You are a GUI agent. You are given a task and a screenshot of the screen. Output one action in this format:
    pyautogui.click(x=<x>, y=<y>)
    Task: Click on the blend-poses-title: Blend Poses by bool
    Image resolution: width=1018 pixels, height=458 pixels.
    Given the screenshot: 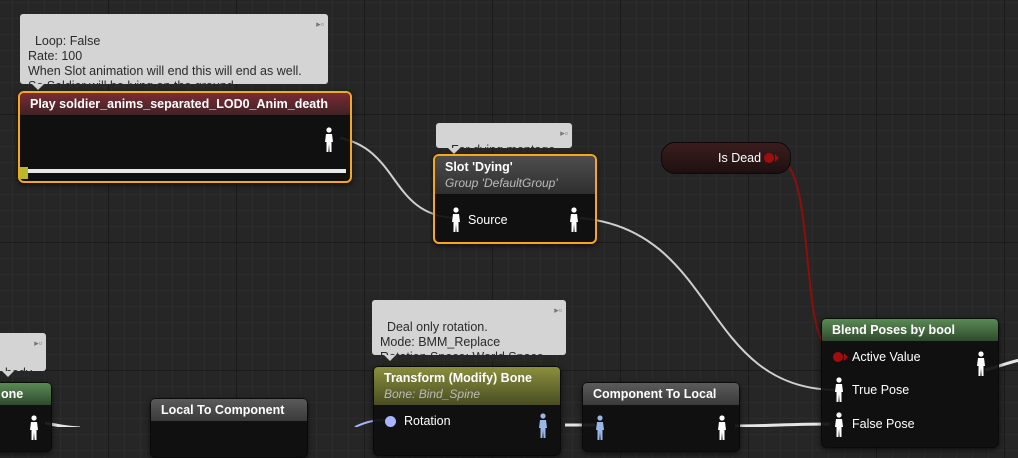 What is the action you would take?
    pyautogui.click(x=910, y=330)
    